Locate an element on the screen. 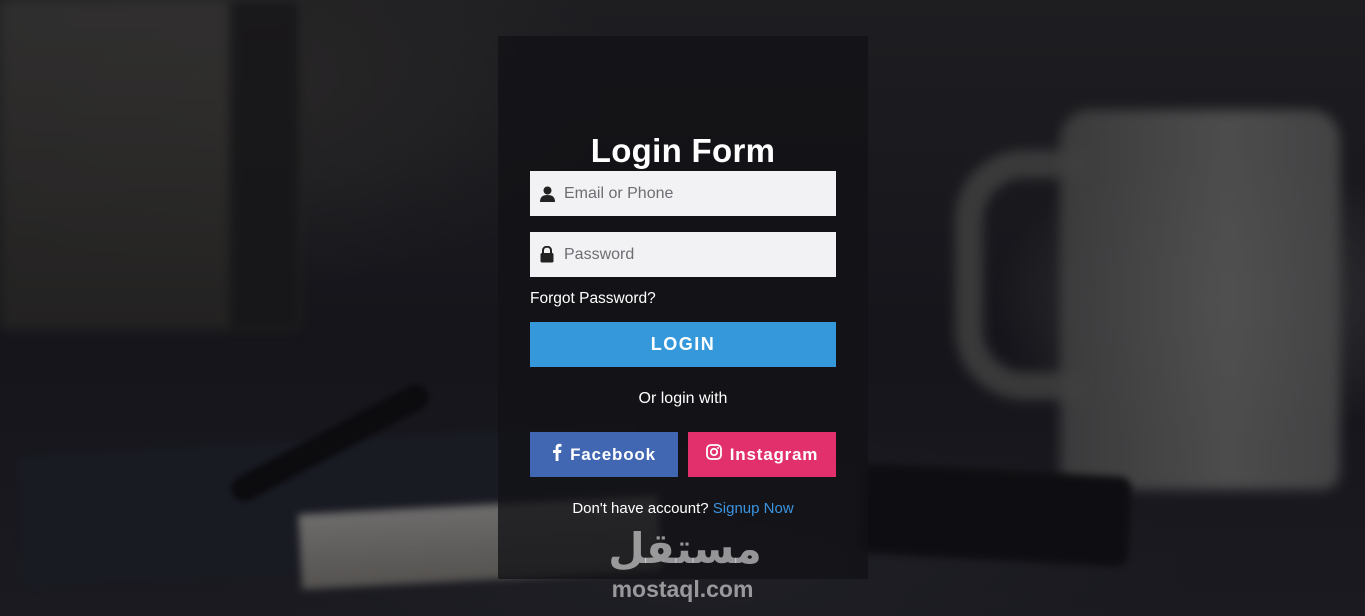 This screenshot has height=616, width=1365. email-input is located at coordinates (700, 193).